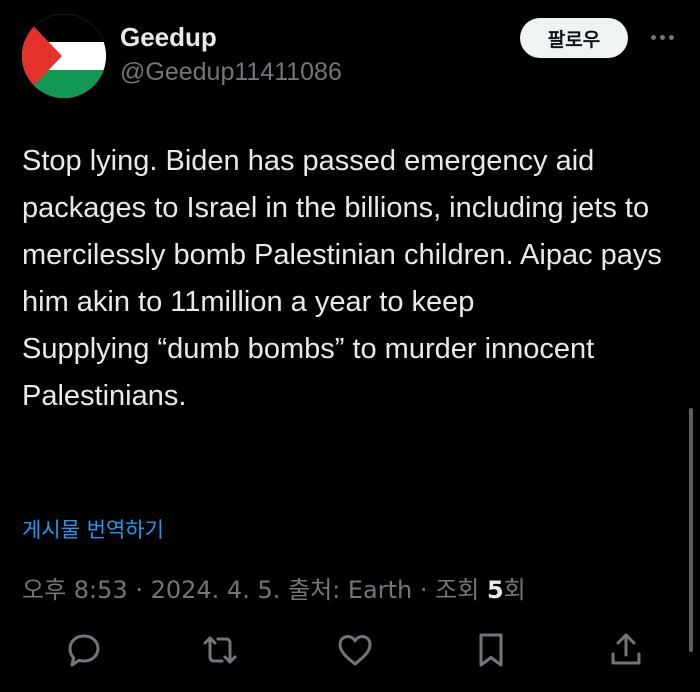 Image resolution: width=700 pixels, height=692 pixels. Describe the element at coordinates (350, 590) in the screenshot. I see `tweet-source: 출처: Earth` at that location.